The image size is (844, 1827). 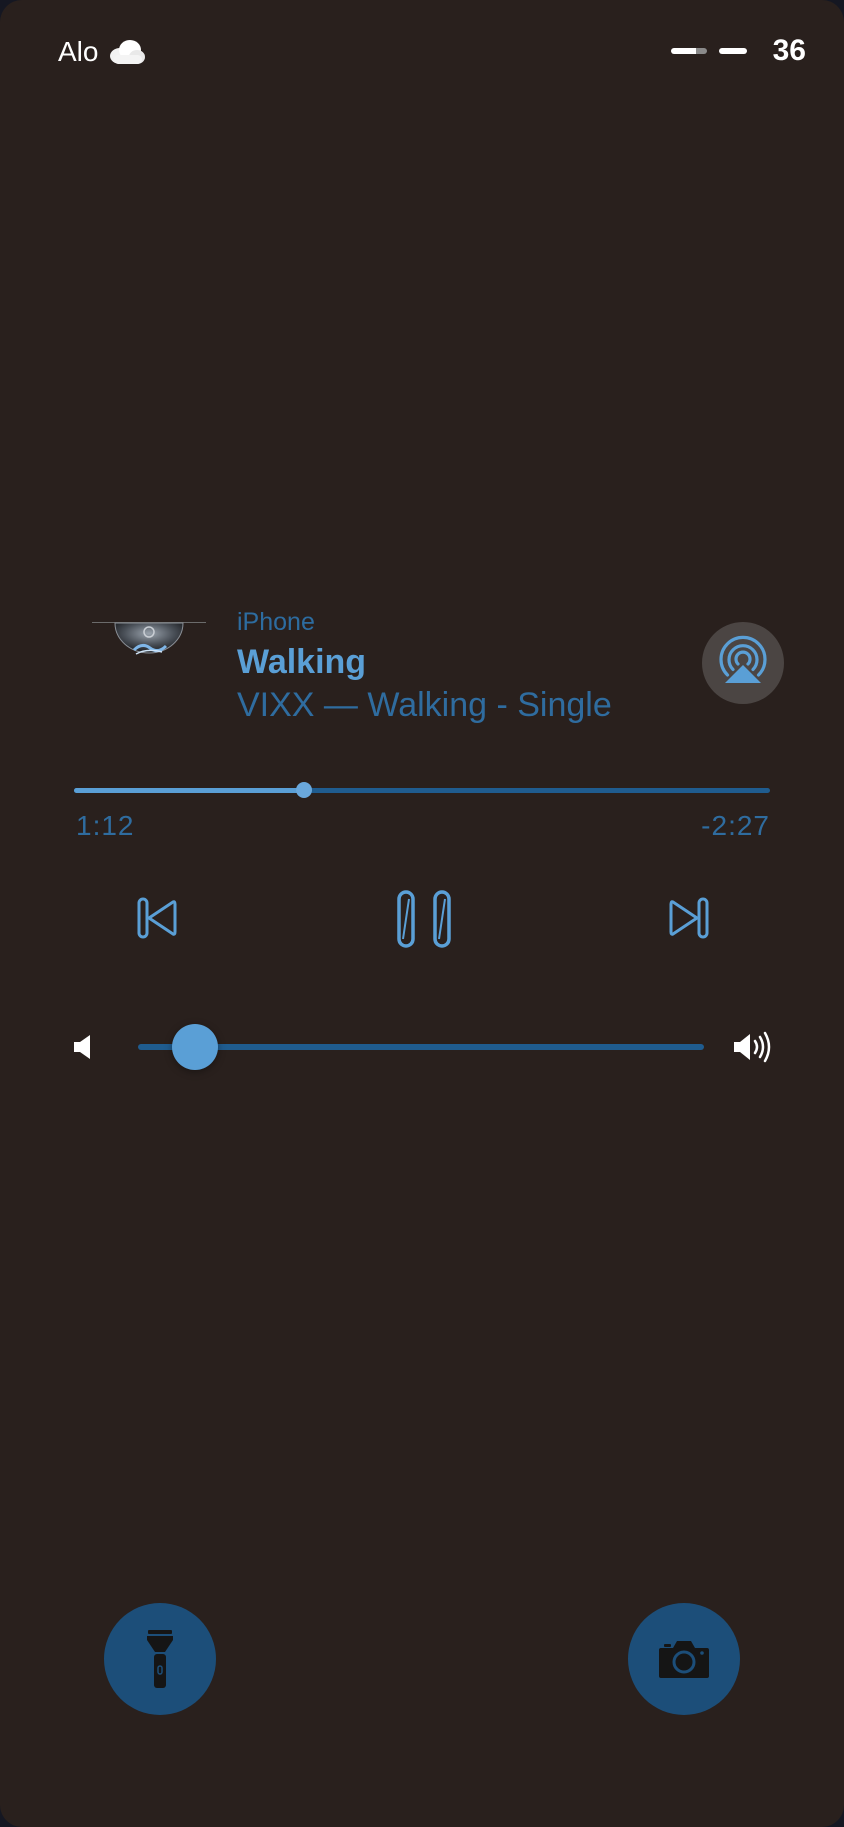 I want to click on remaining-time: -2:27, so click(x=735, y=825).